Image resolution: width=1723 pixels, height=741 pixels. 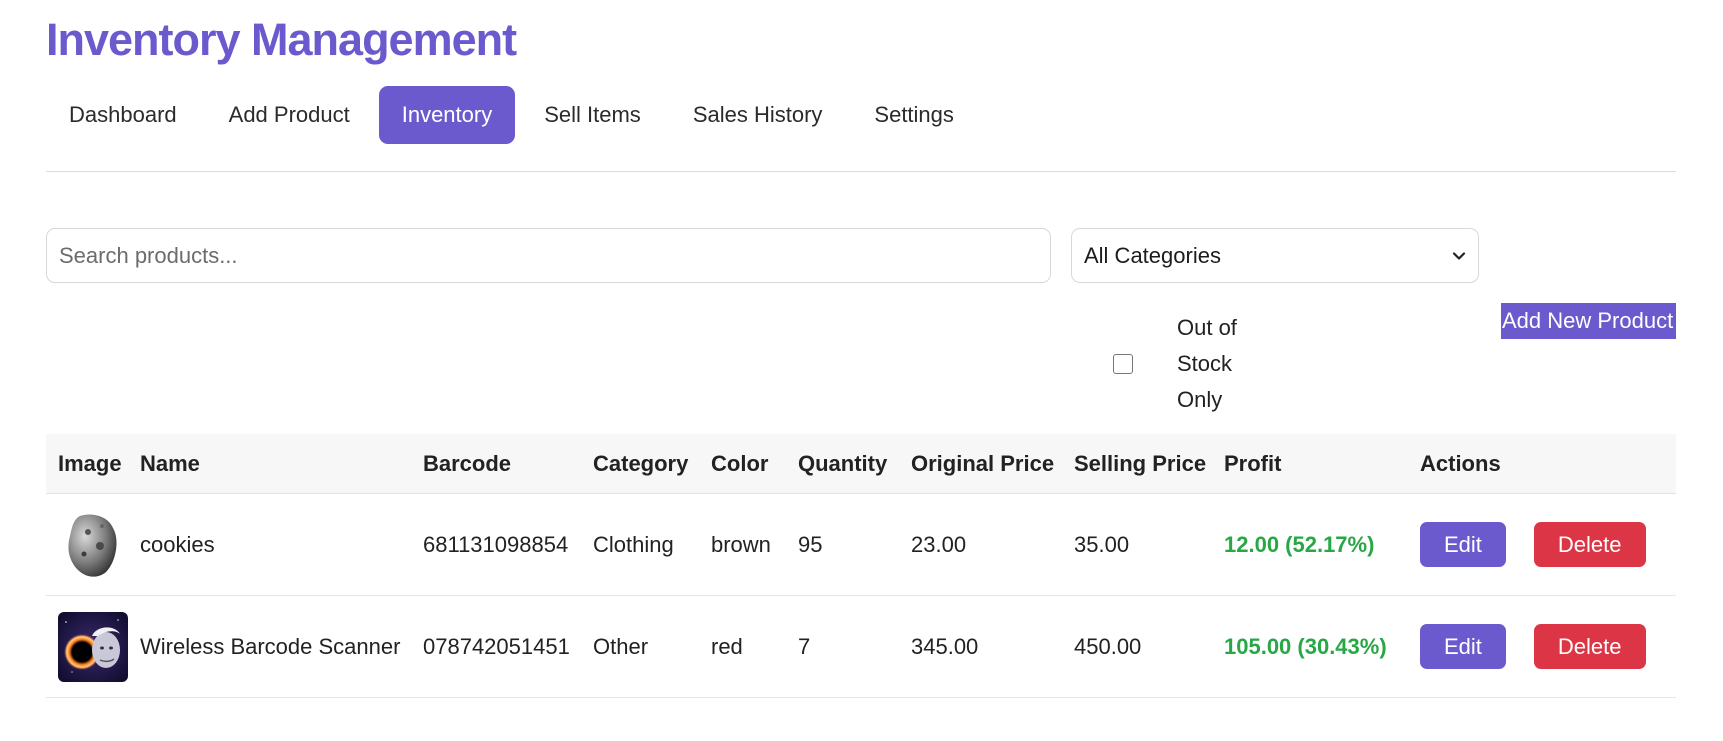 What do you see at coordinates (170, 463) in the screenshot?
I see `header-name: Name` at bounding box center [170, 463].